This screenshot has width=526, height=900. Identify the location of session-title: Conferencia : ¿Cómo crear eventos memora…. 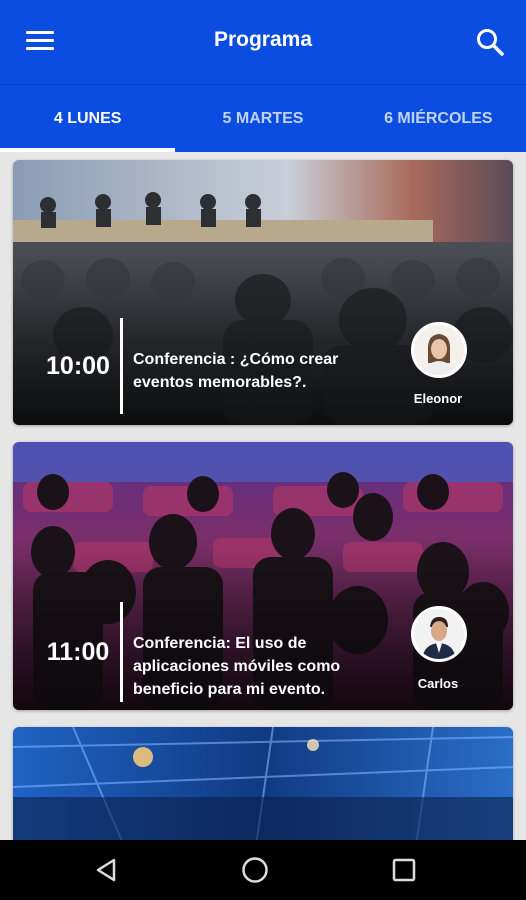
(236, 371).